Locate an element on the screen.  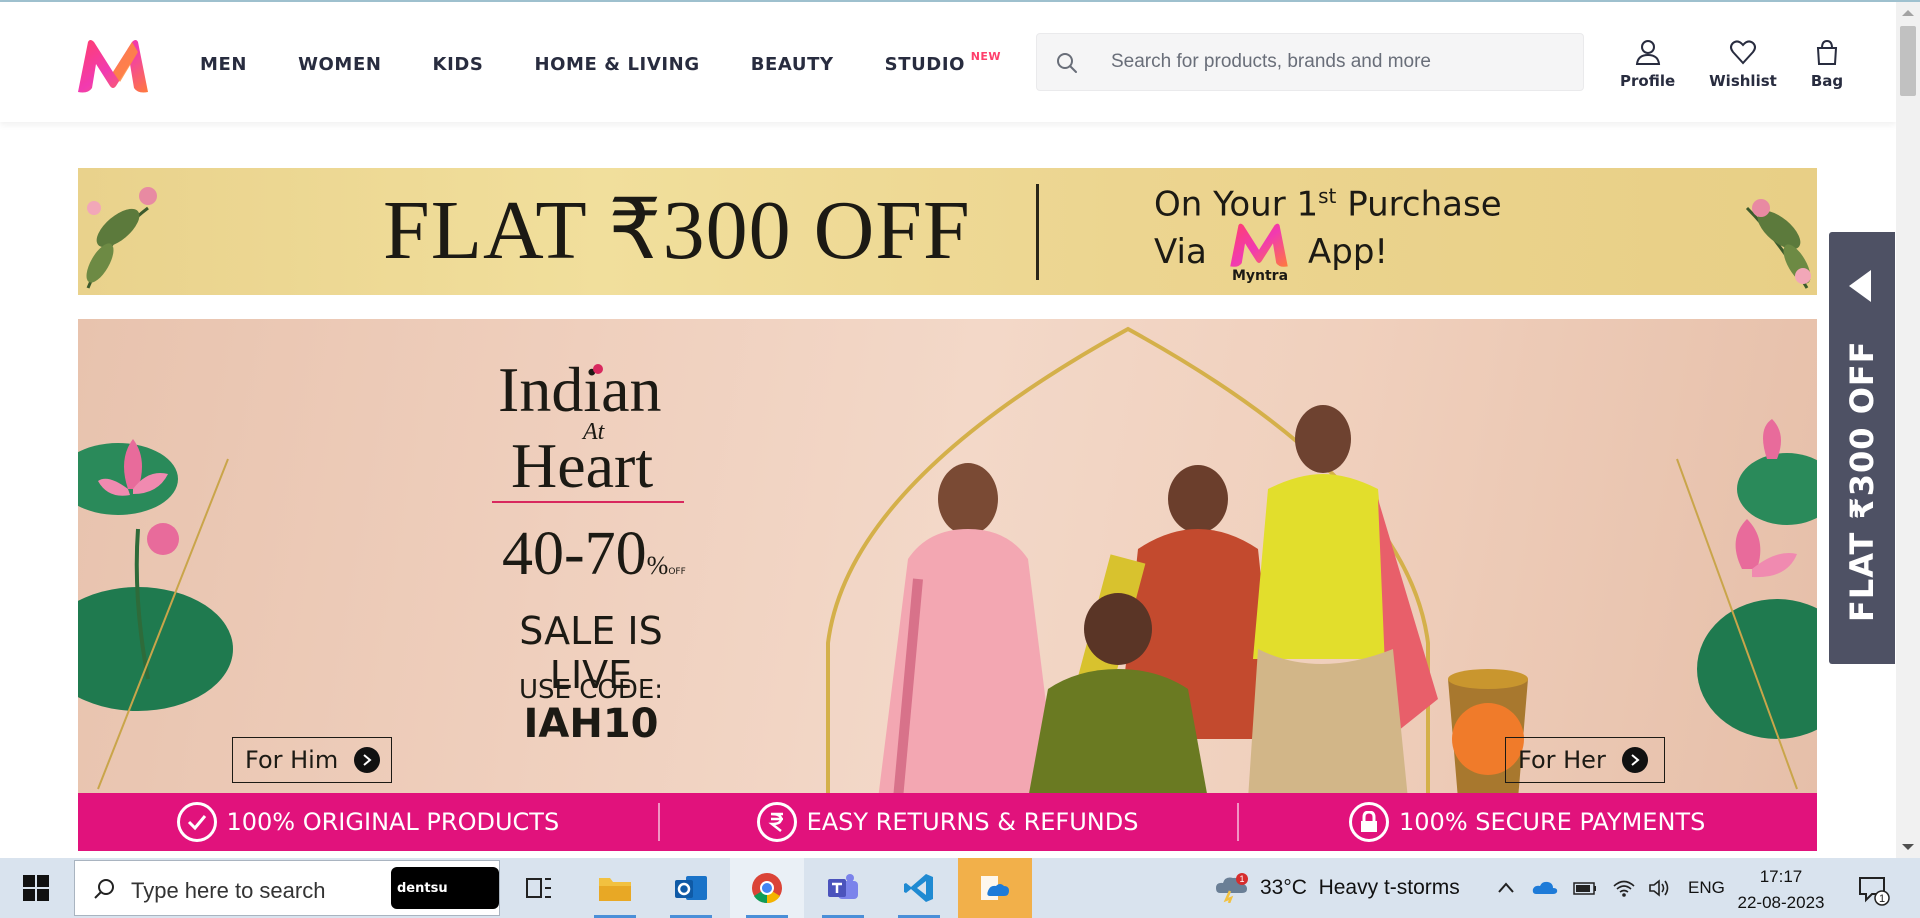
system-clock: 17:17 22-08-2023 is located at coordinates (1781, 890).